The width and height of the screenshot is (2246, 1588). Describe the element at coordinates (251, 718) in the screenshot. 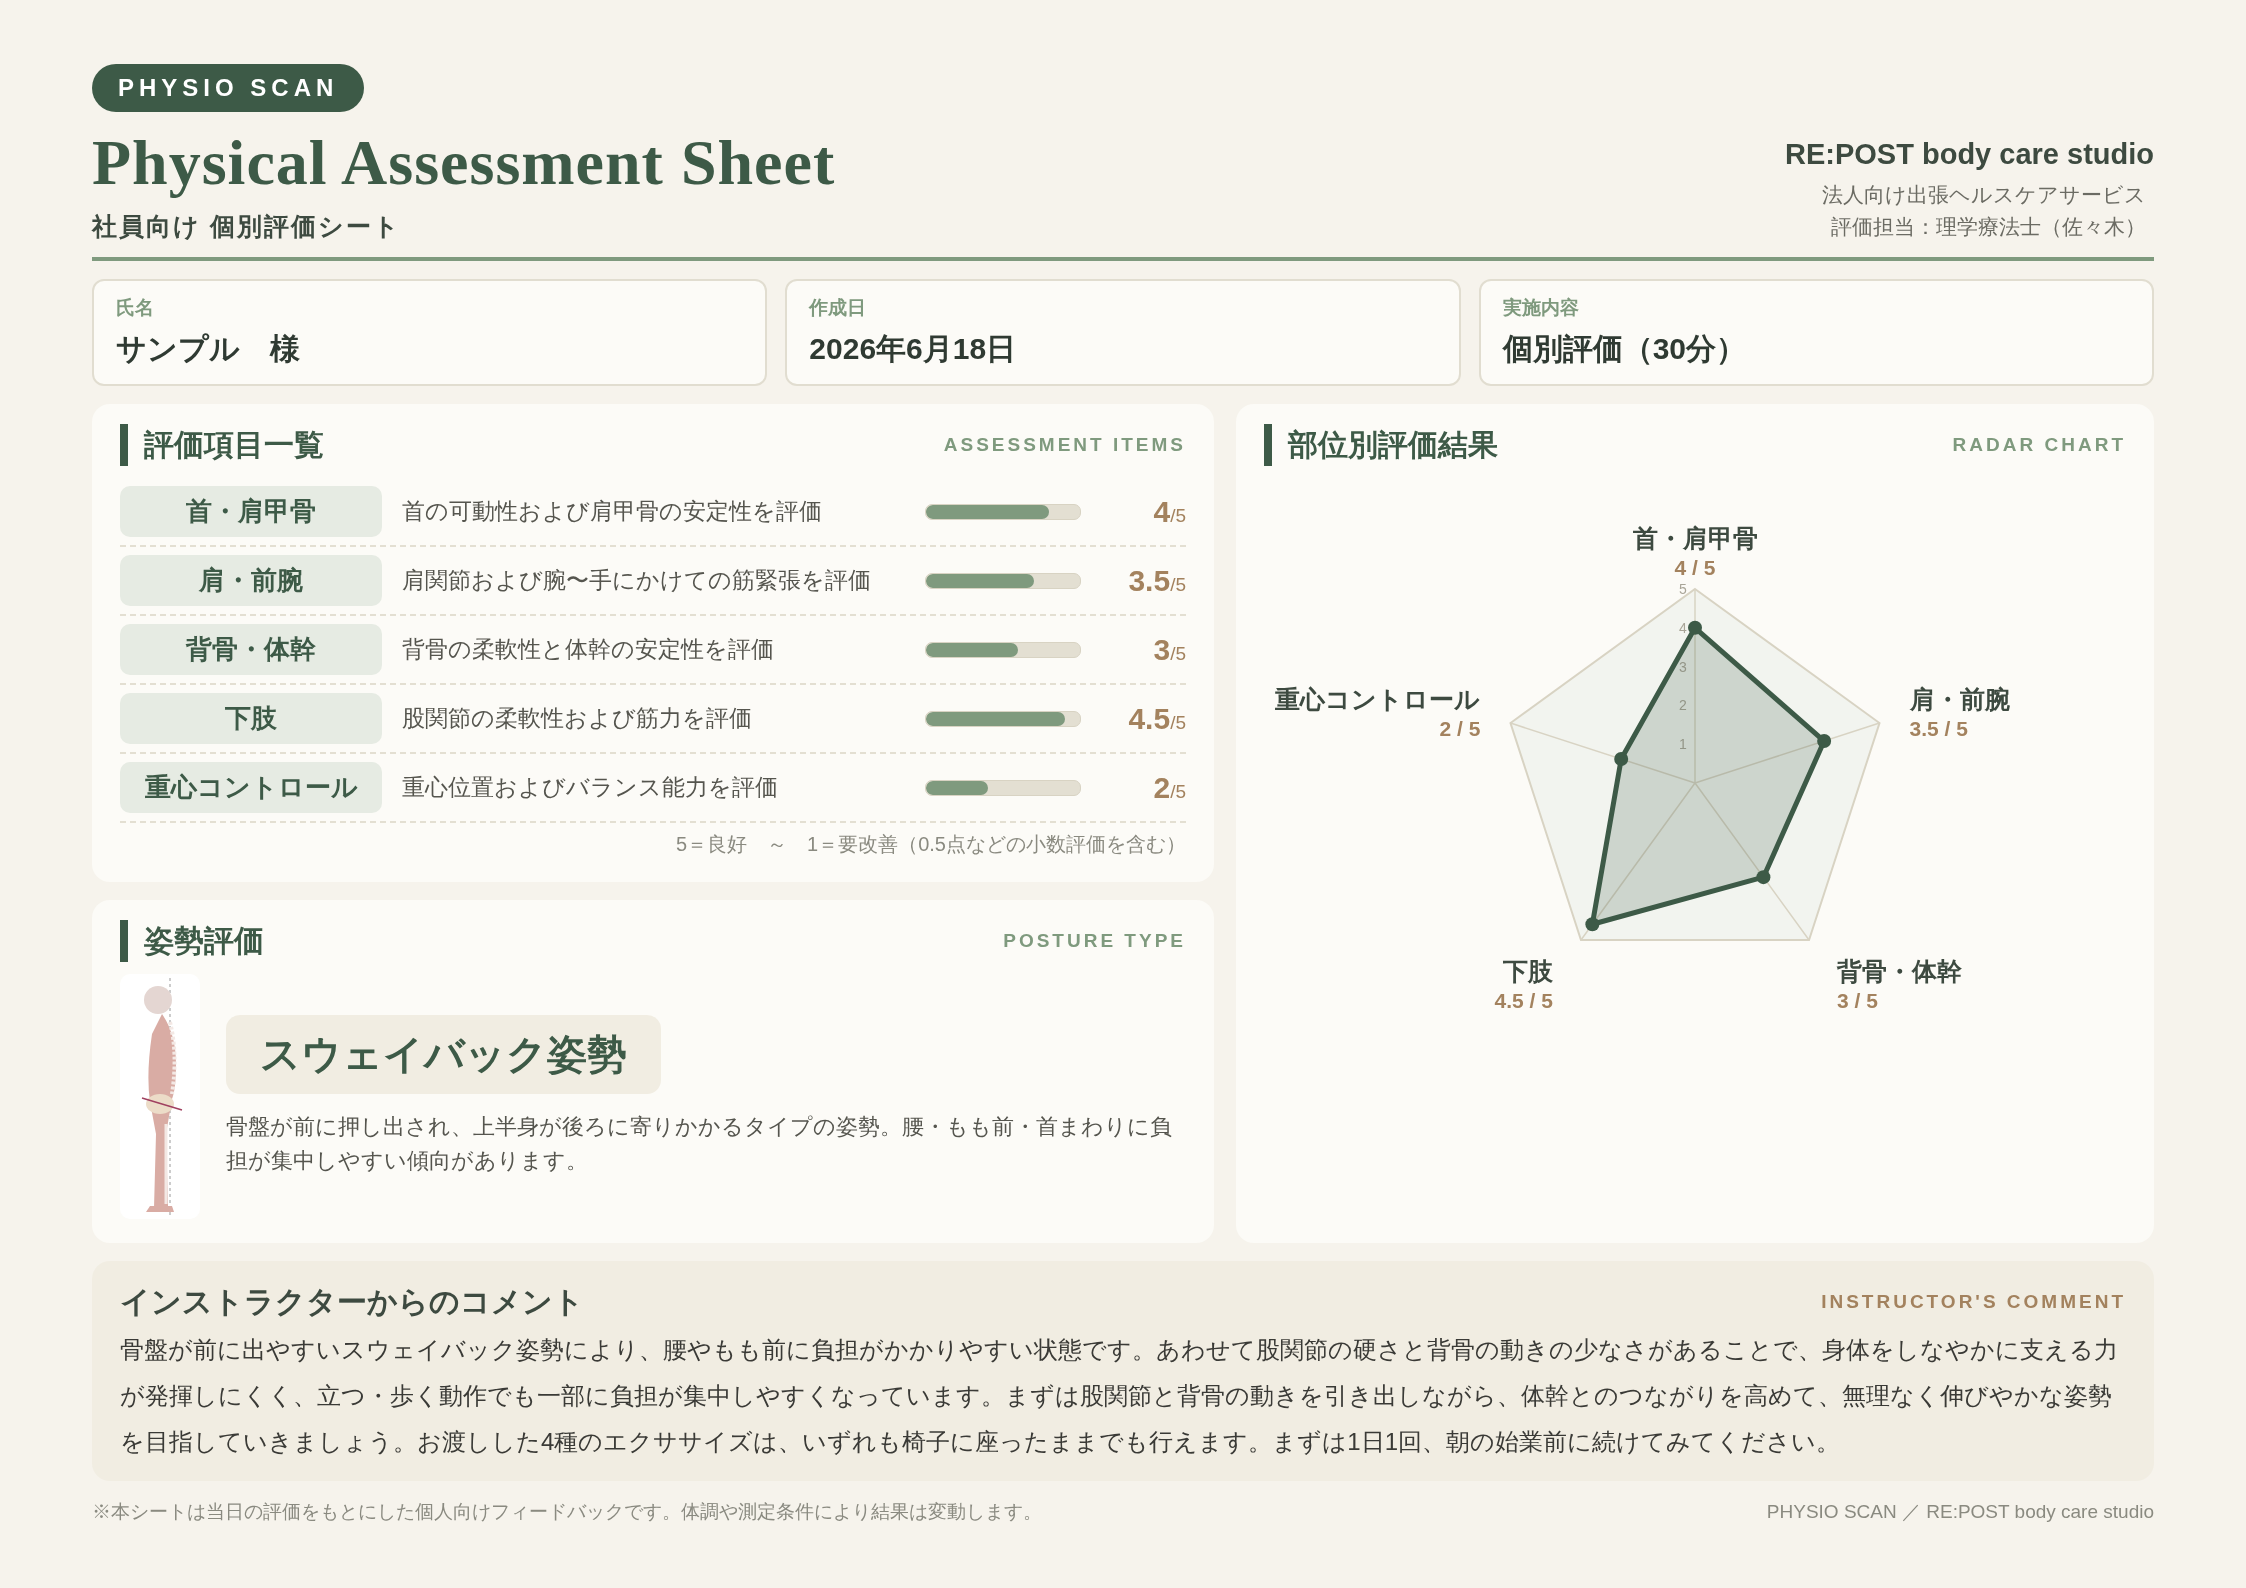

I see `item-name: 下肢` at that location.